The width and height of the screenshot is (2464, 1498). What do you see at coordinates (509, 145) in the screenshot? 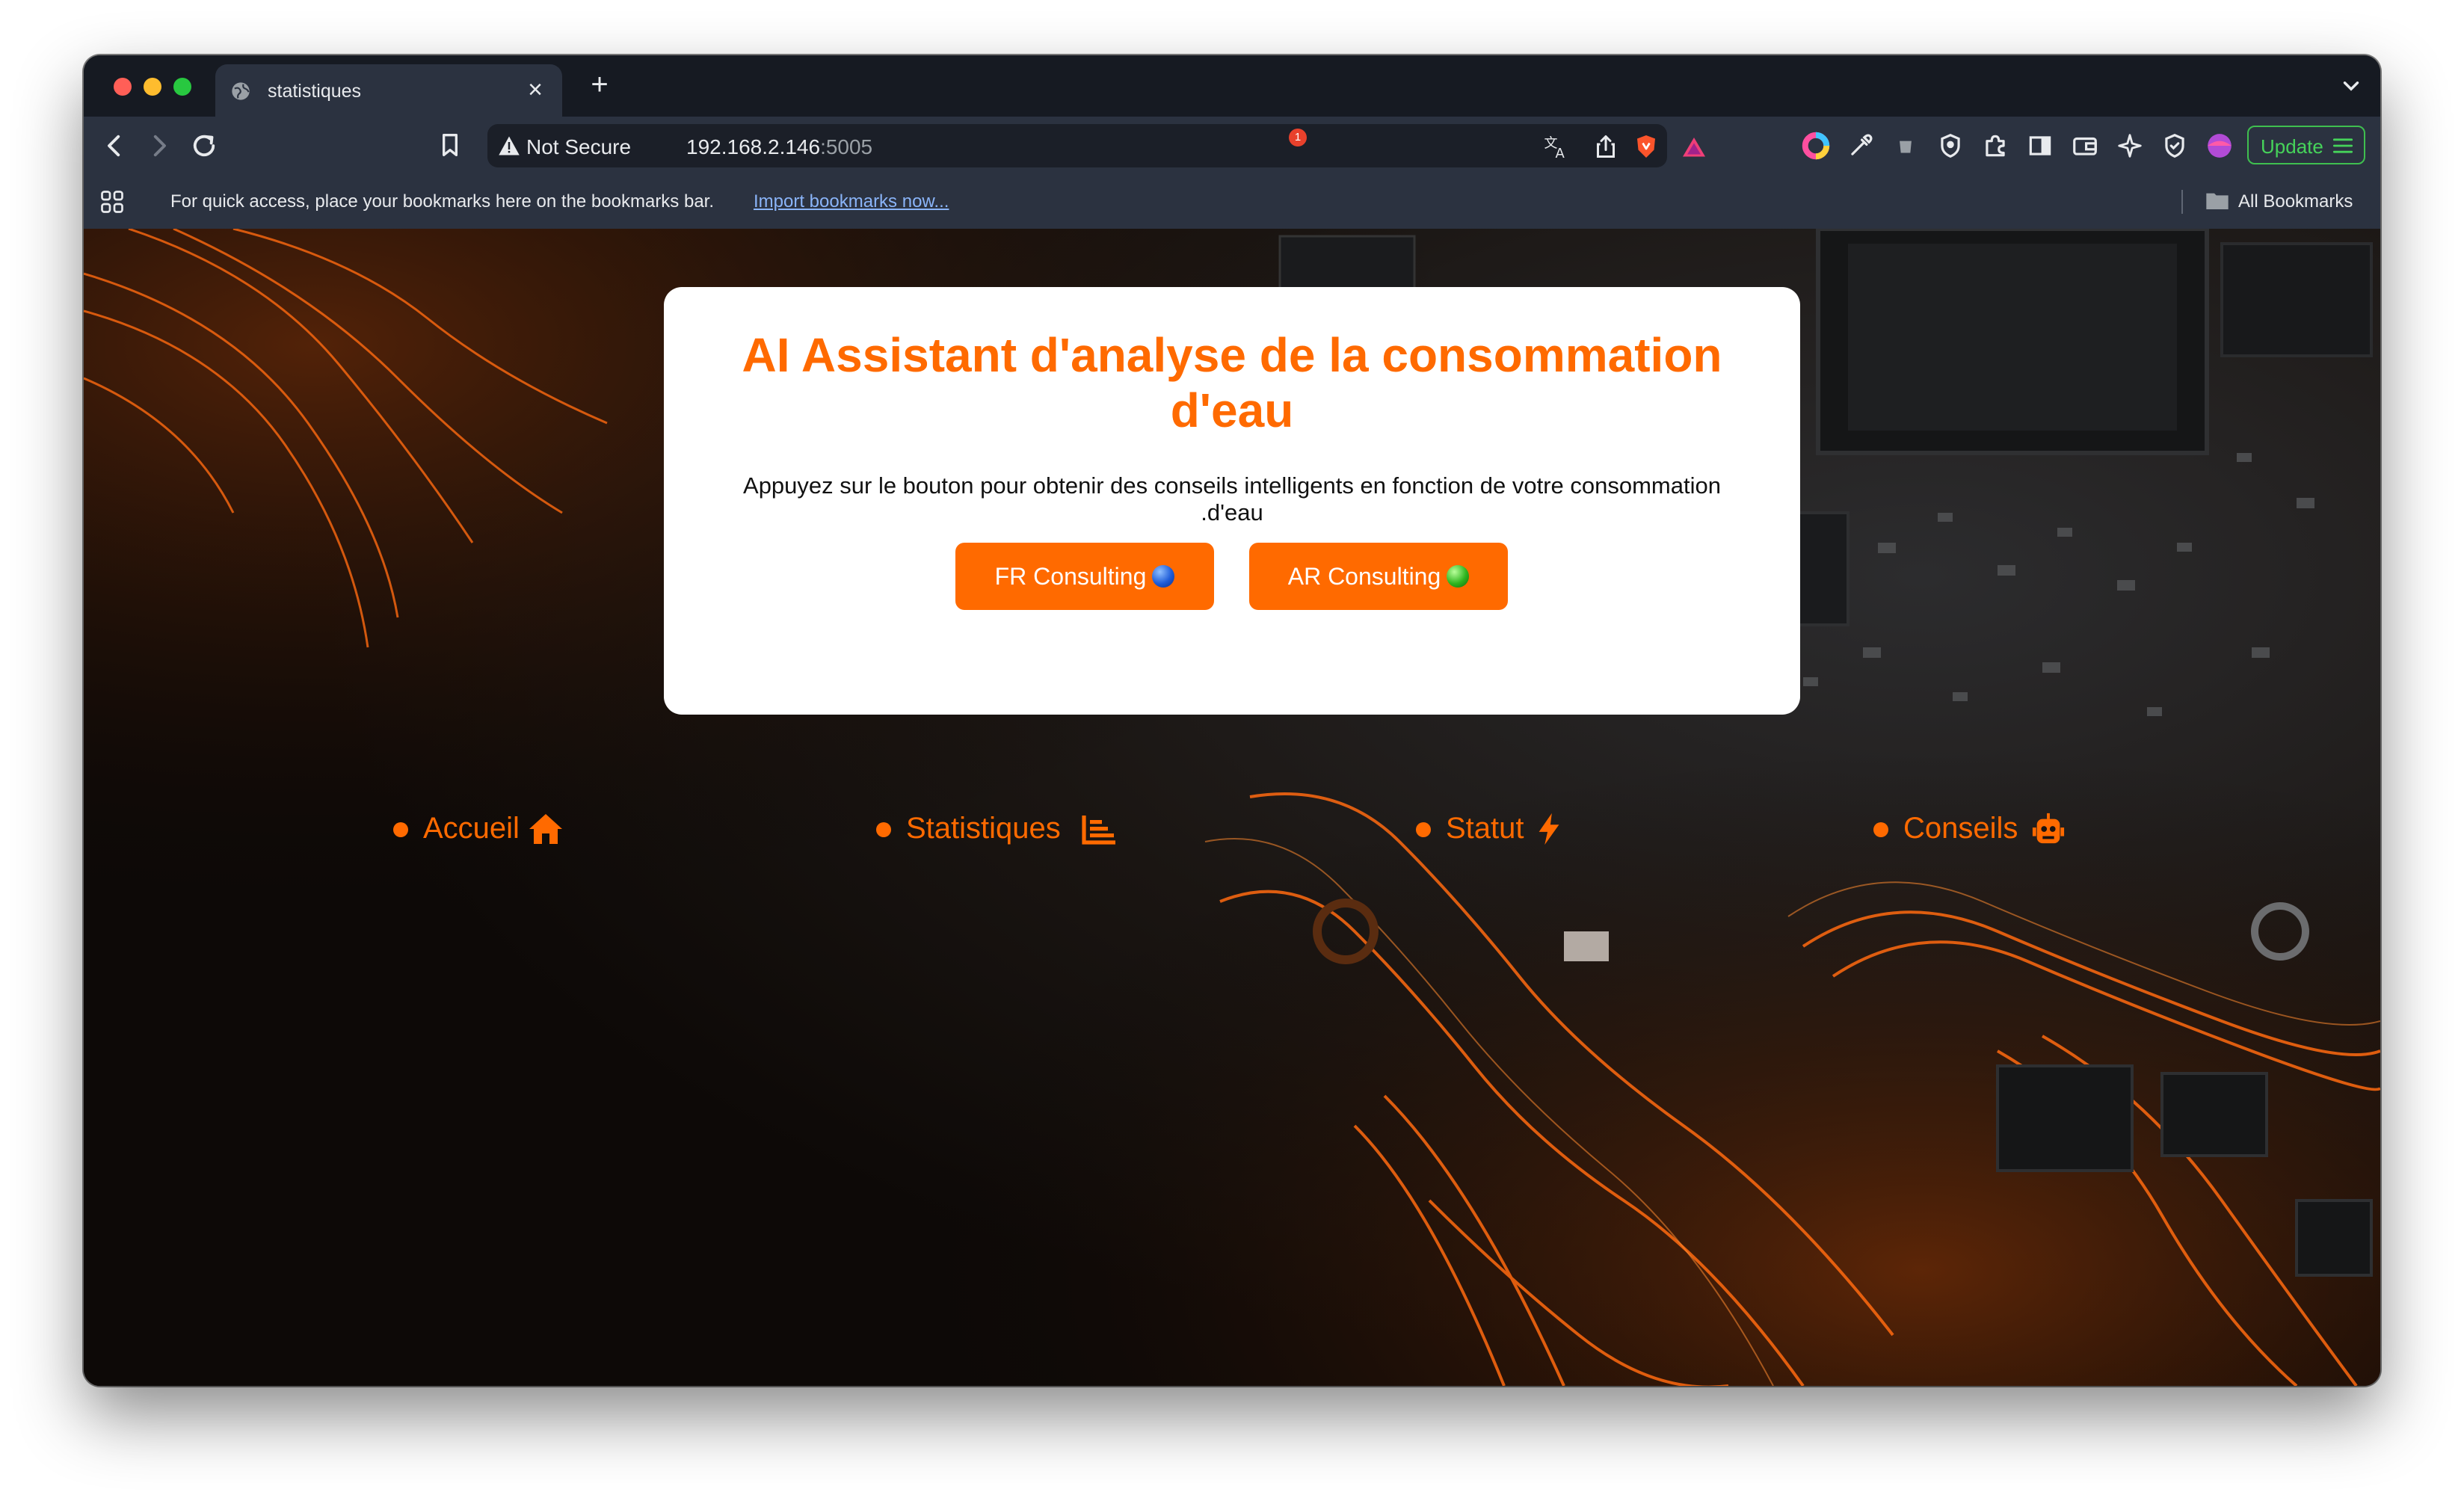
I see `warning-icon` at bounding box center [509, 145].